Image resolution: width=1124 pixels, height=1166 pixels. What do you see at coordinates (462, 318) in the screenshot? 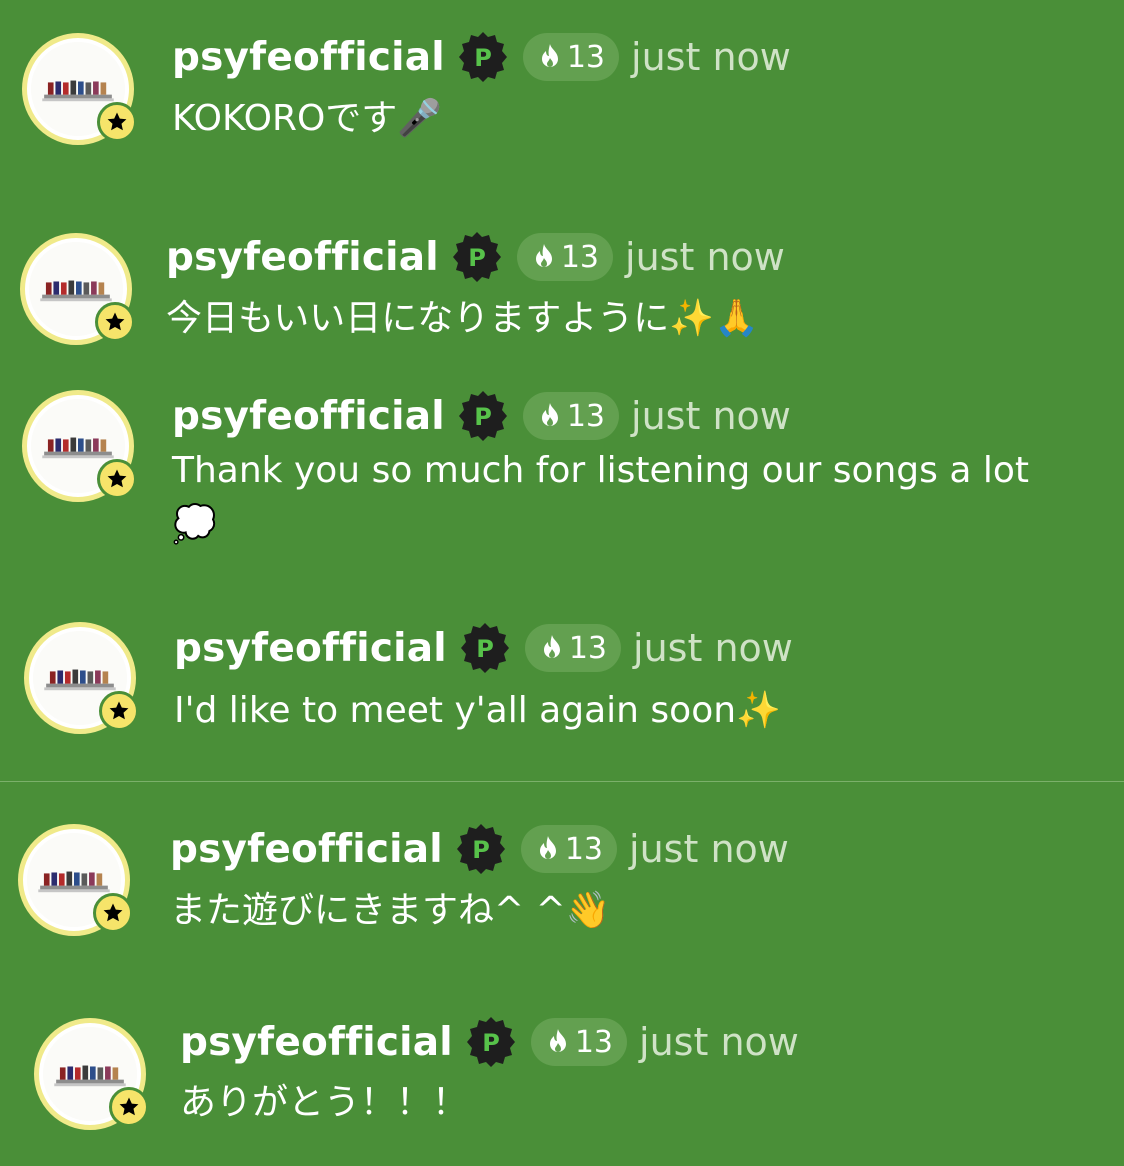
I see `message-text: 今日もいい日になりますように✨🙏` at bounding box center [462, 318].